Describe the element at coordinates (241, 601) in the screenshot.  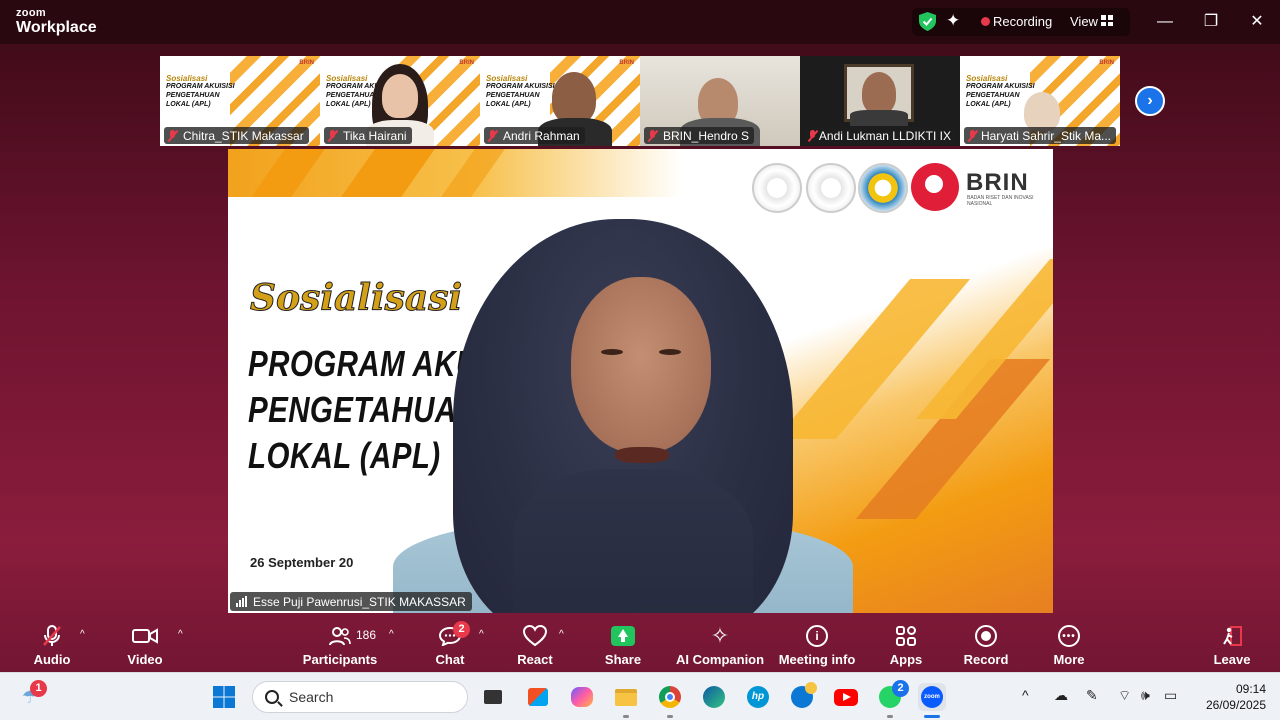
I see `signal-strength-icon` at that location.